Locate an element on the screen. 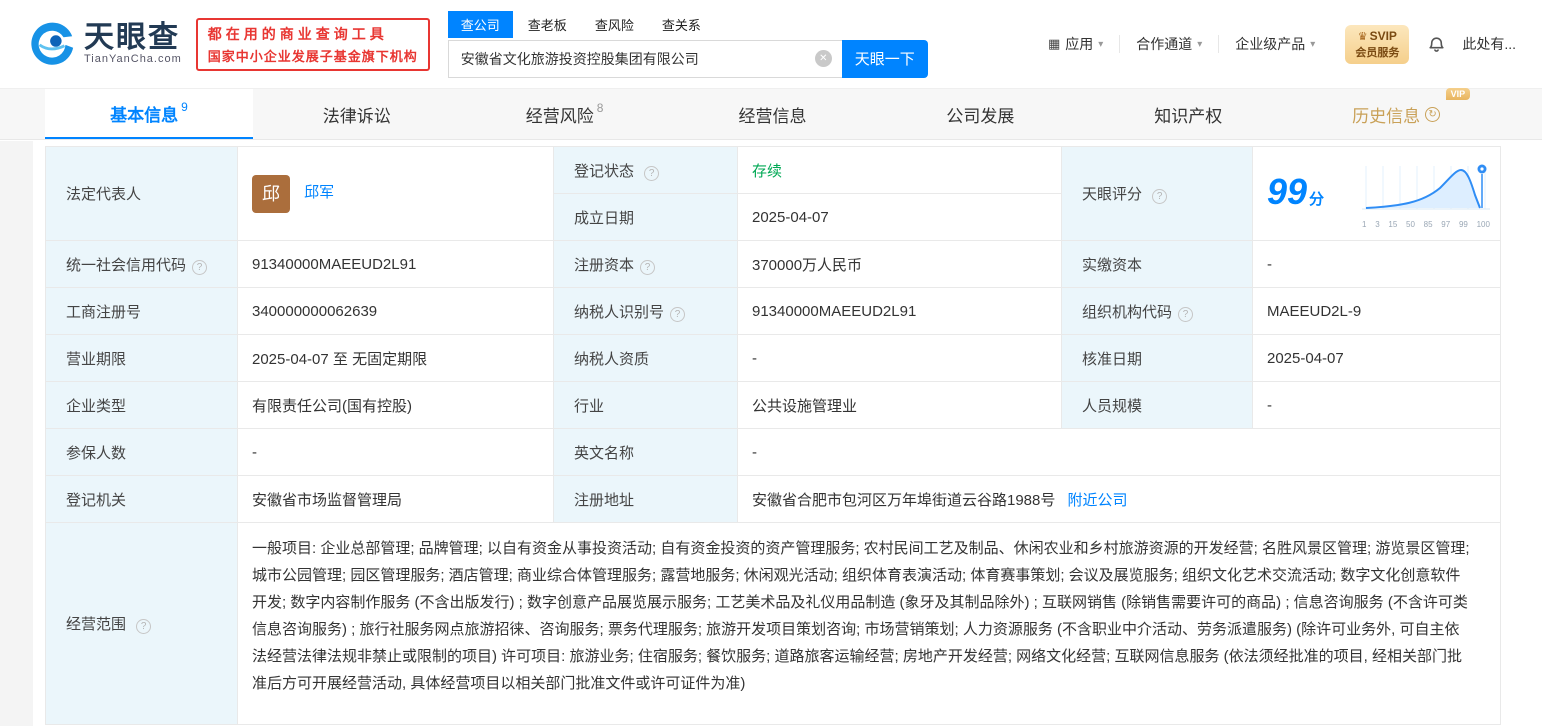 This screenshot has height=726, width=1542. reg-number-label: 工商注册号 is located at coordinates (104, 312).